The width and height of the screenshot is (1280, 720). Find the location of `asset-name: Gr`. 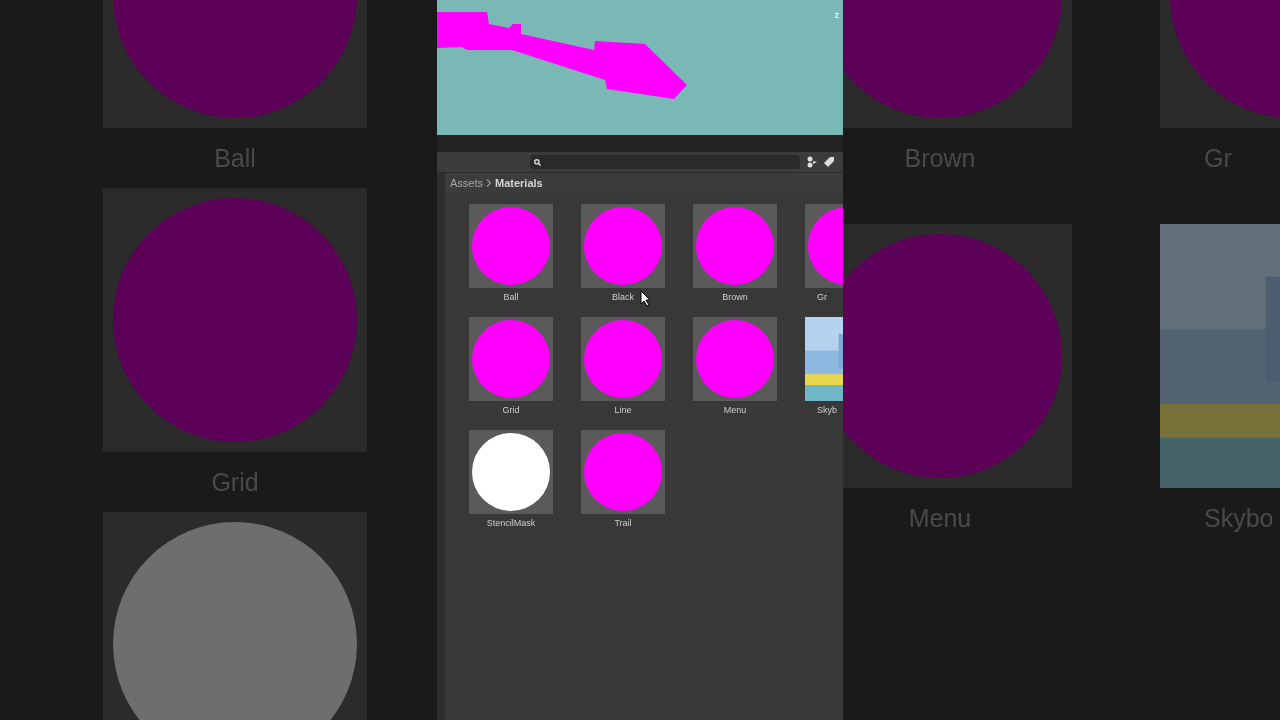

asset-name: Gr is located at coordinates (822, 297).